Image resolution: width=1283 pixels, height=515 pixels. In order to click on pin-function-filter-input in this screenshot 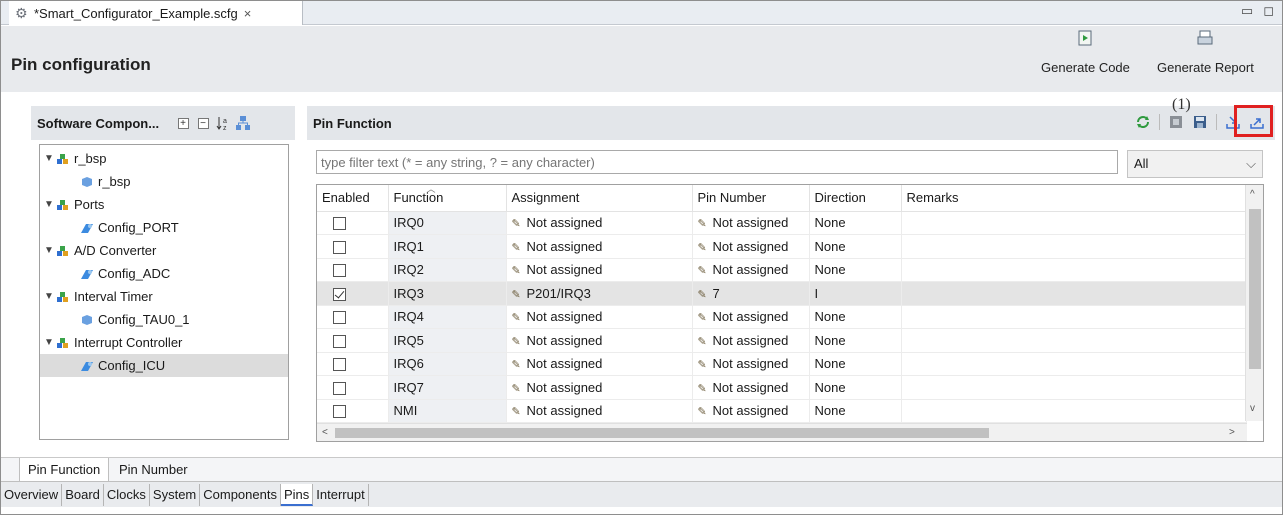, I will do `click(717, 162)`.